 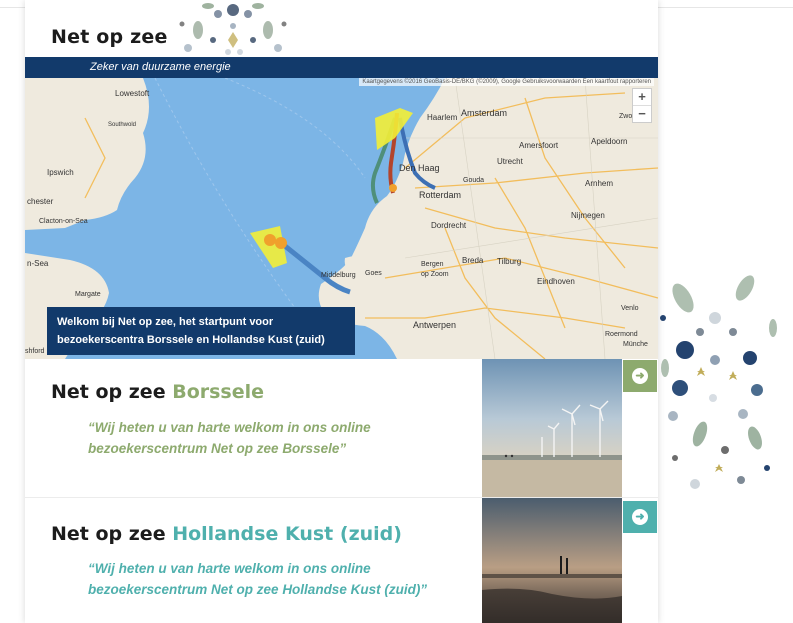 I want to click on map-label-antwerpen: Antwerpen, so click(x=434, y=325).